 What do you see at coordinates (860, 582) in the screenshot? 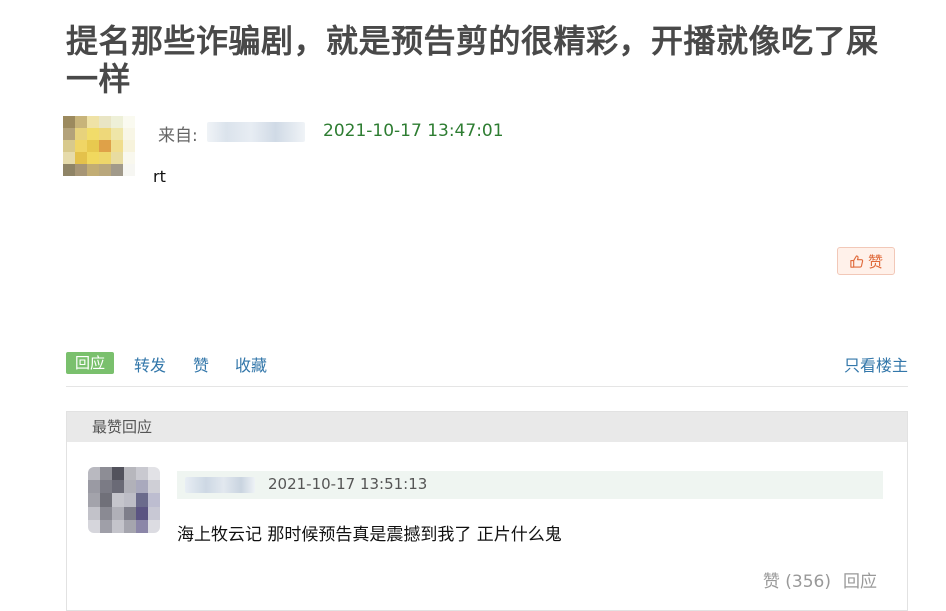
I see `reply-reply-link: 回应` at bounding box center [860, 582].